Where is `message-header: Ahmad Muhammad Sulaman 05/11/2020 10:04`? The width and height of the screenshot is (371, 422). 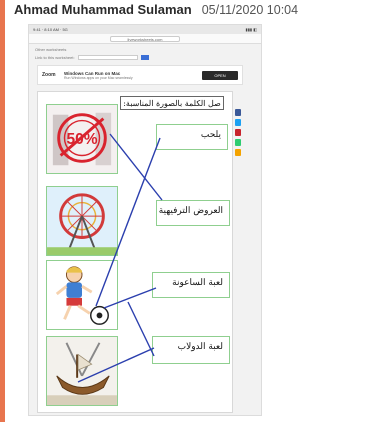 message-header: Ahmad Muhammad Sulaman 05/11/2020 10:04 is located at coordinates (192, 13).